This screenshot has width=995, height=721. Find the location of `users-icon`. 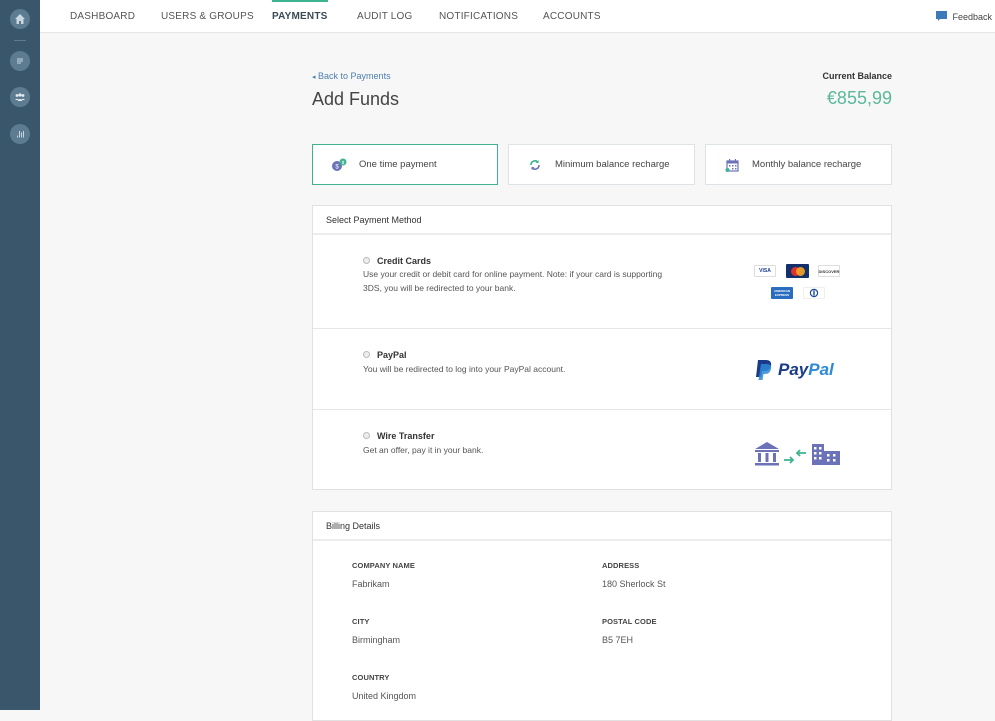

users-icon is located at coordinates (20, 97).